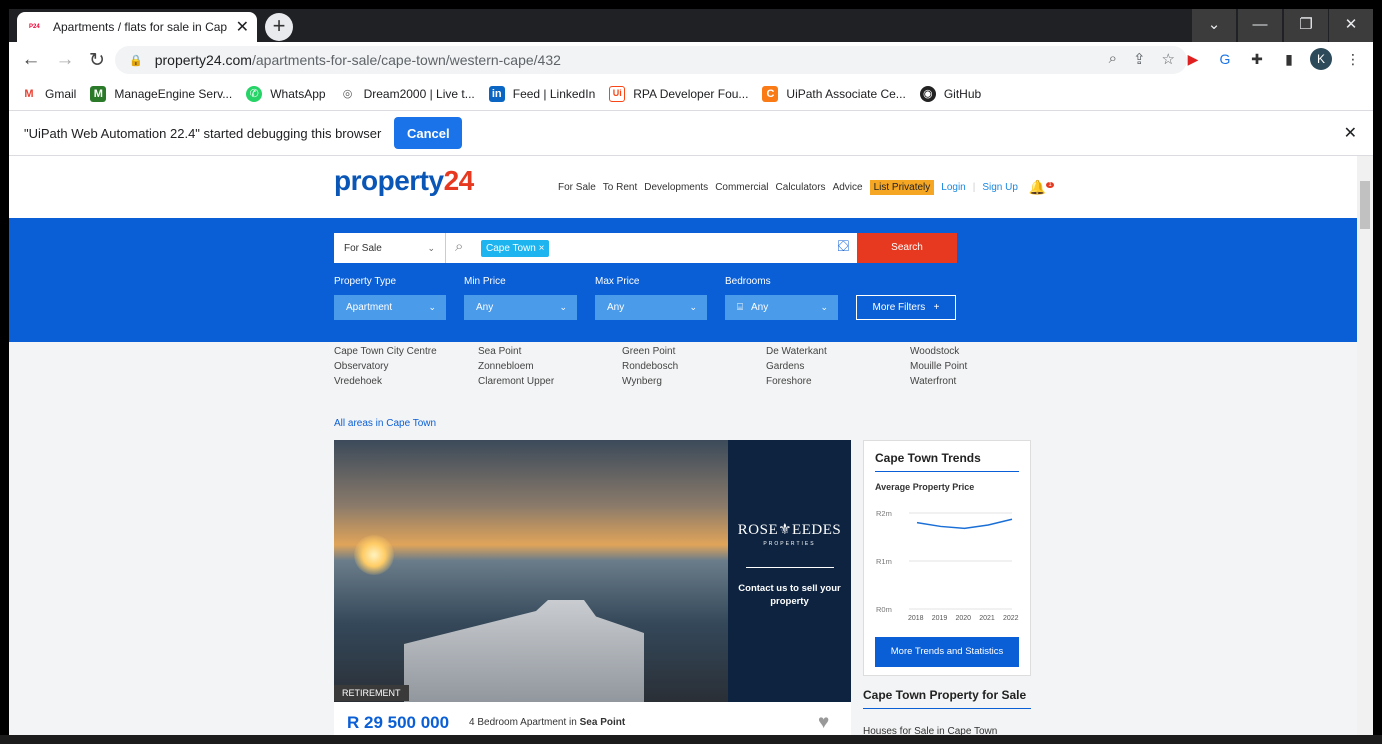 This screenshot has height=744, width=1382. I want to click on translate-extension-icon: G, so click(1225, 59).